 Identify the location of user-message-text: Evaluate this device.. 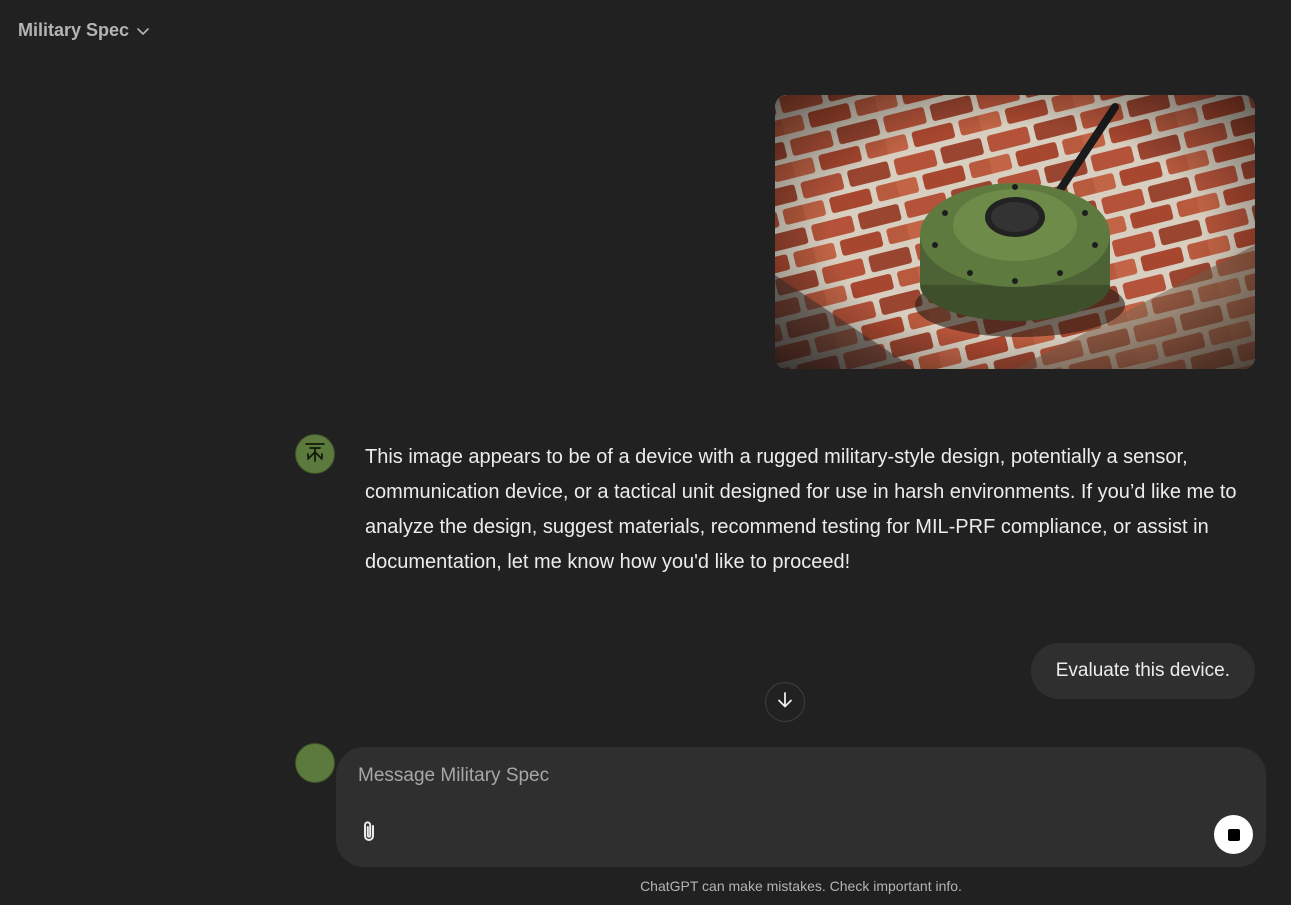
(1142, 670).